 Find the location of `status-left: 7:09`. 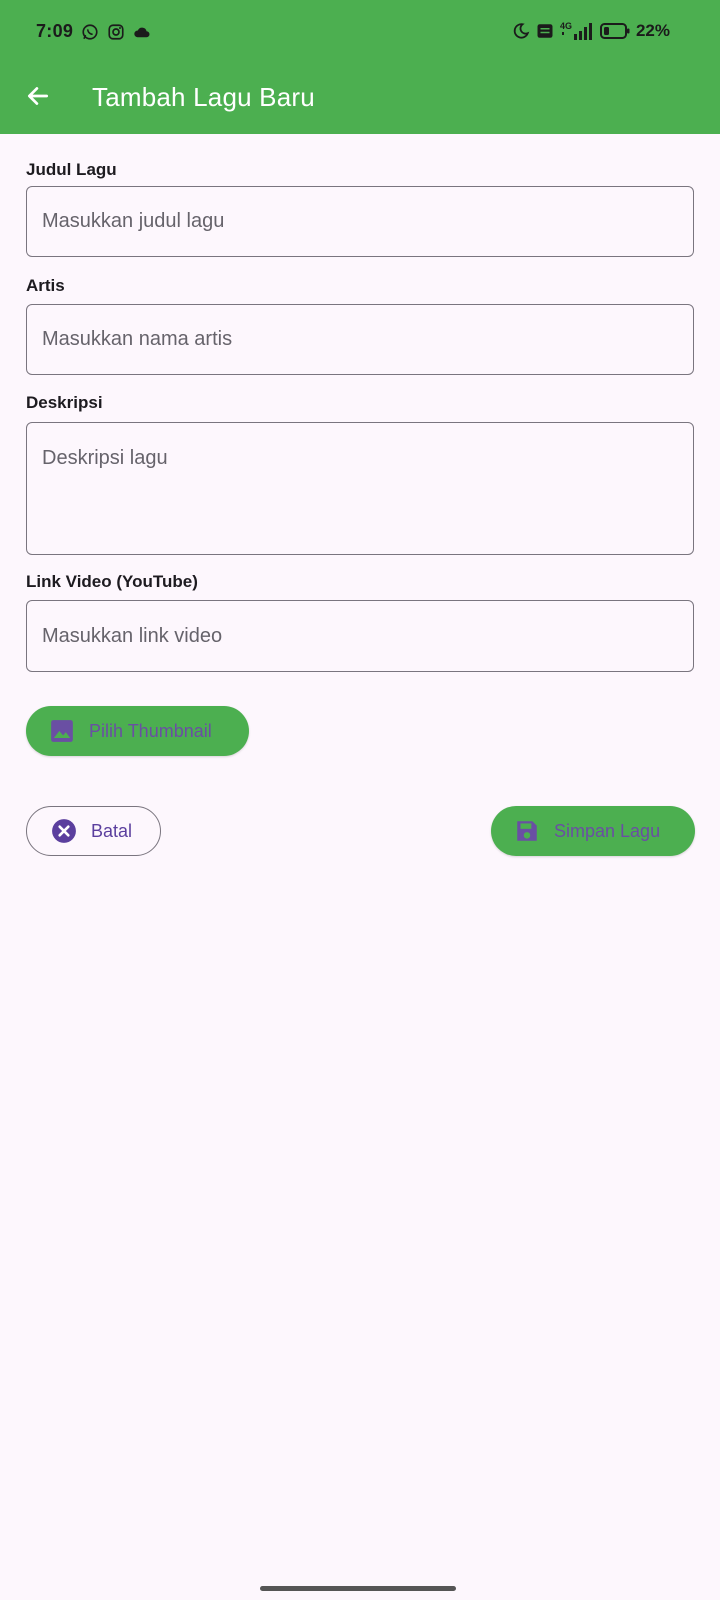

status-left: 7:09 is located at coordinates (93, 31).